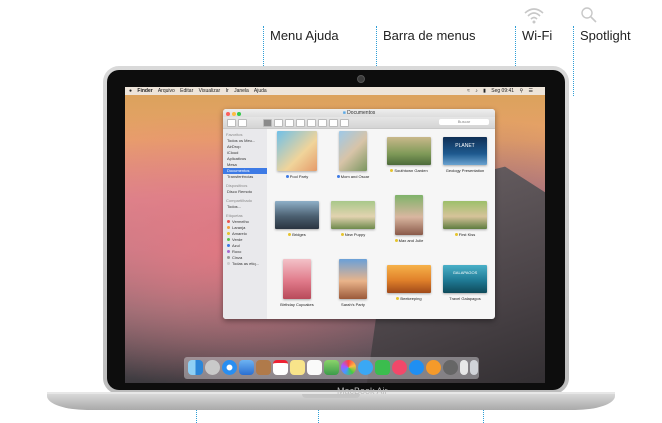  I want to click on file-item: First Kiss, so click(465, 226).